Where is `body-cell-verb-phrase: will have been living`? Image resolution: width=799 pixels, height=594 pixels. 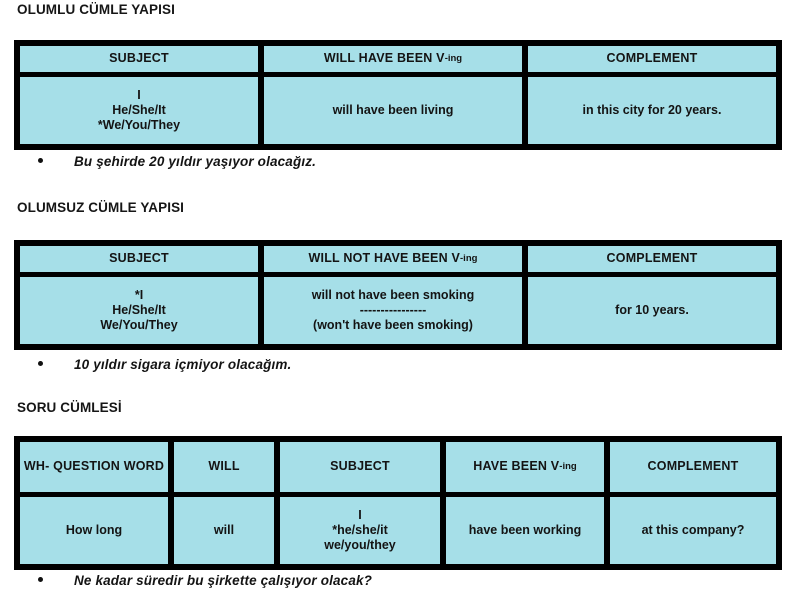 body-cell-verb-phrase: will have been living is located at coordinates (393, 110).